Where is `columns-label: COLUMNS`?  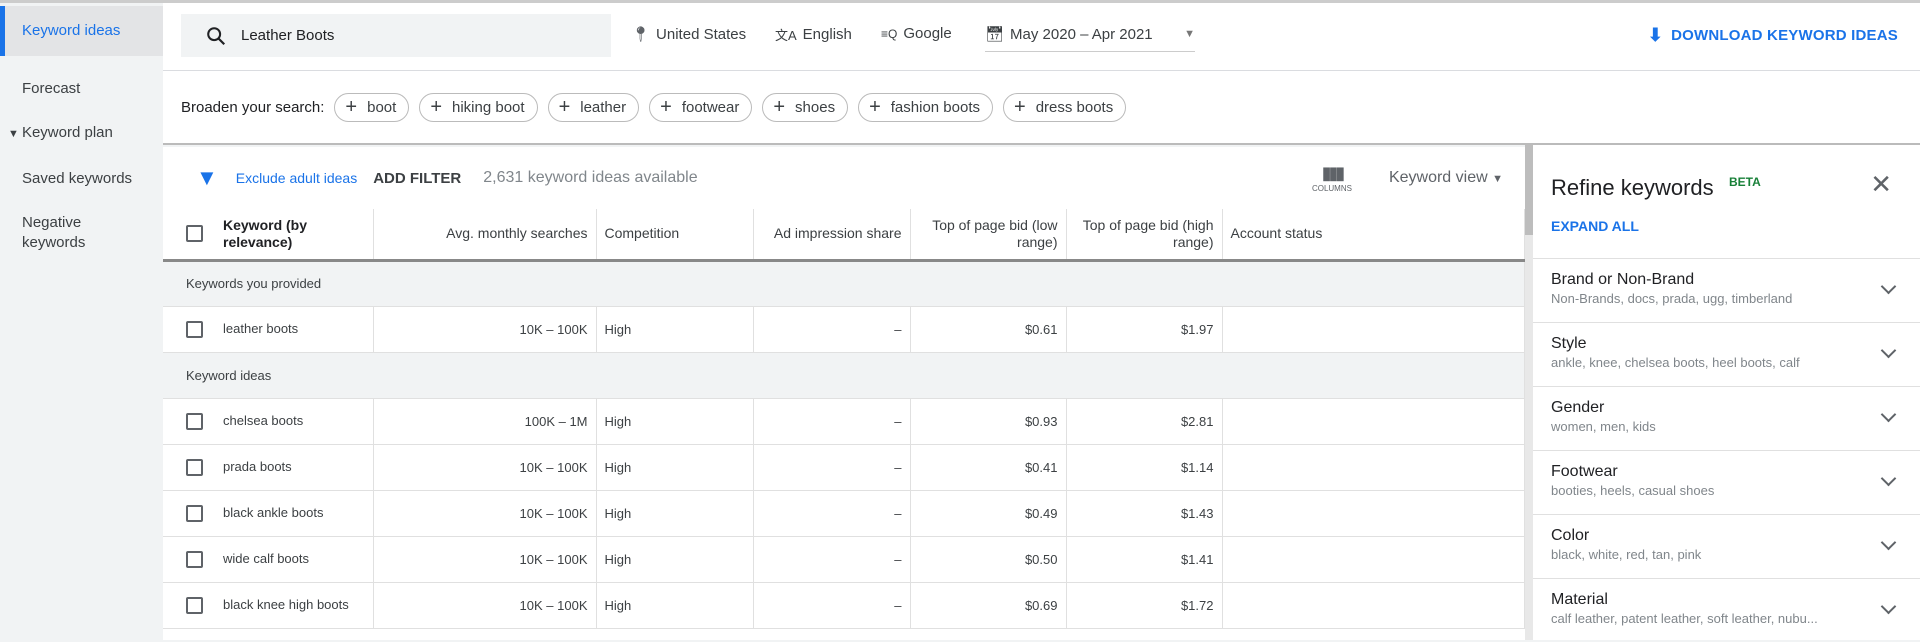
columns-label: COLUMNS is located at coordinates (1331, 188).